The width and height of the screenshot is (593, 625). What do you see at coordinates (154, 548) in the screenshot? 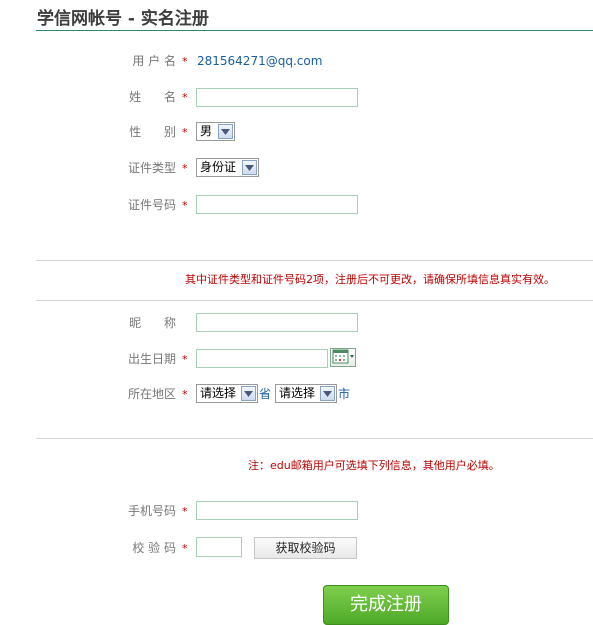
I see `code-label: 校 验 码` at bounding box center [154, 548].